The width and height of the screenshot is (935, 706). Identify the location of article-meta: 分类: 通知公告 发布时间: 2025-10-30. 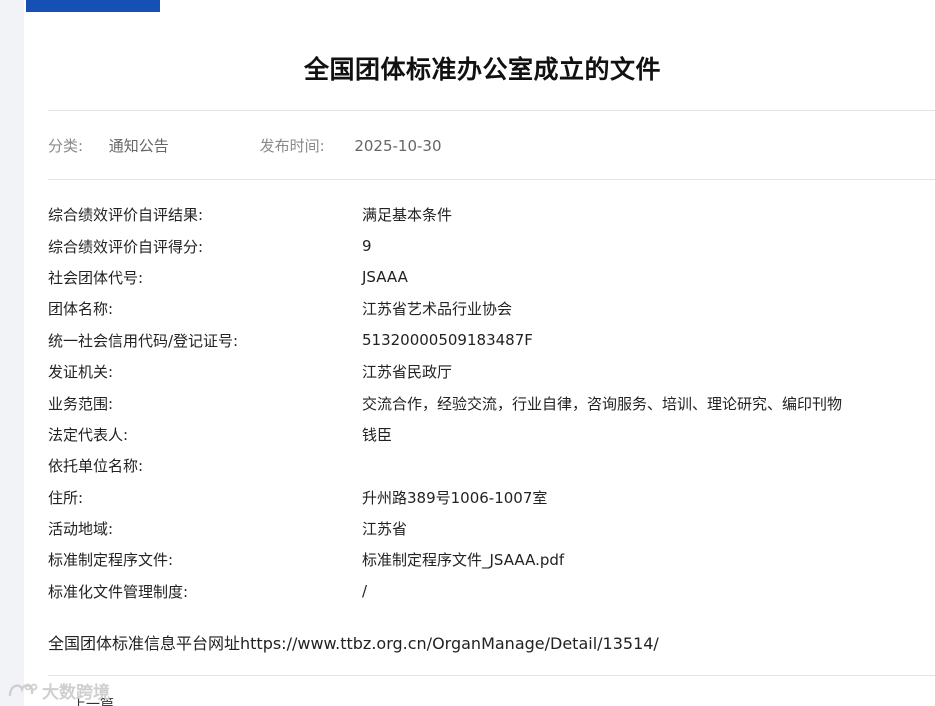
(245, 145).